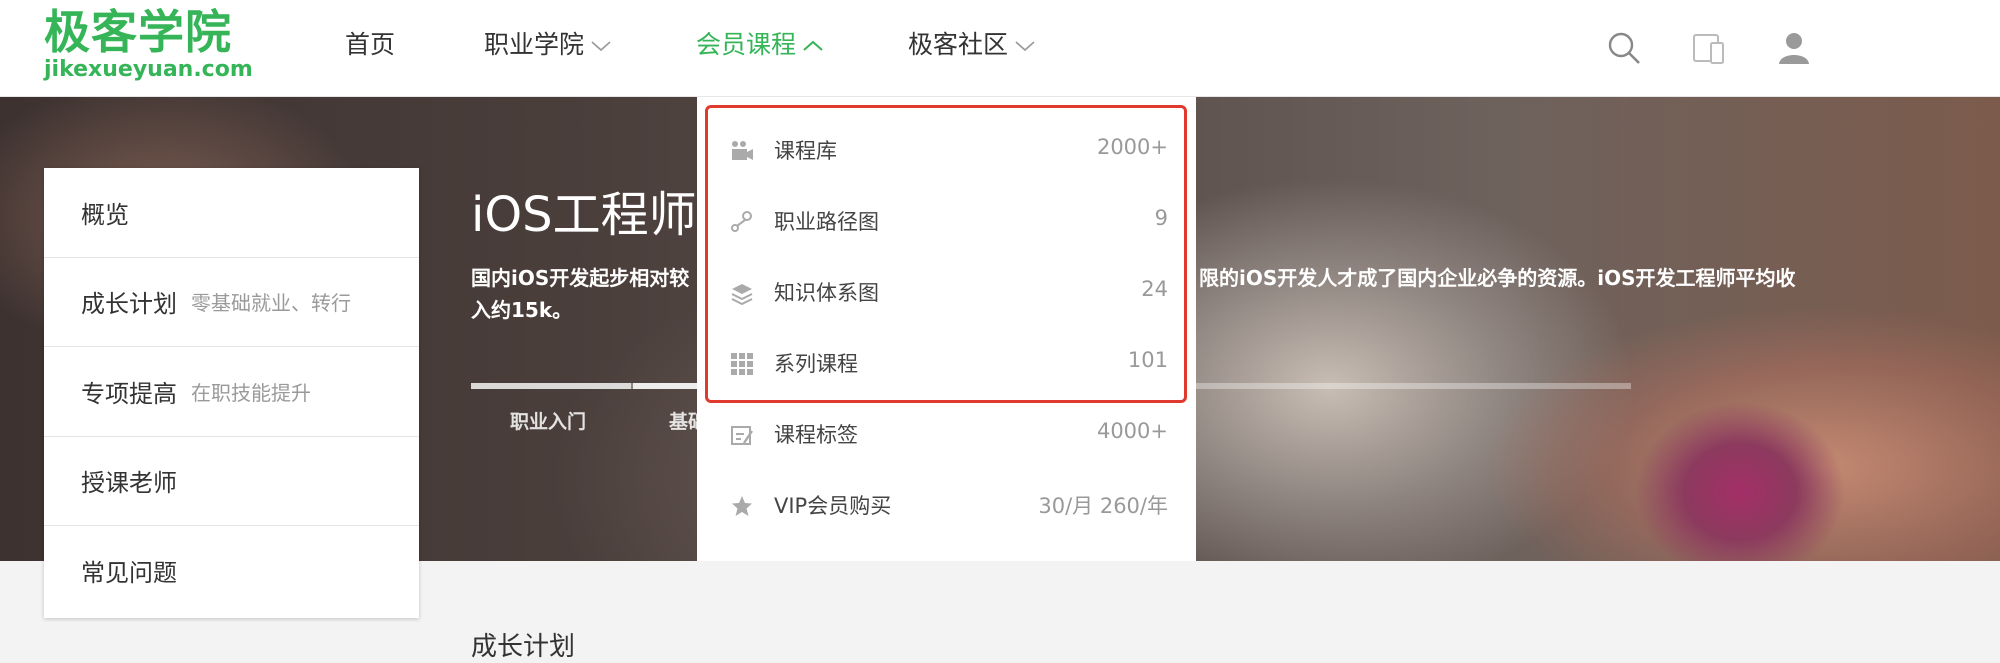 The height and width of the screenshot is (663, 2000). What do you see at coordinates (1709, 48) in the screenshot?
I see `device-icon` at bounding box center [1709, 48].